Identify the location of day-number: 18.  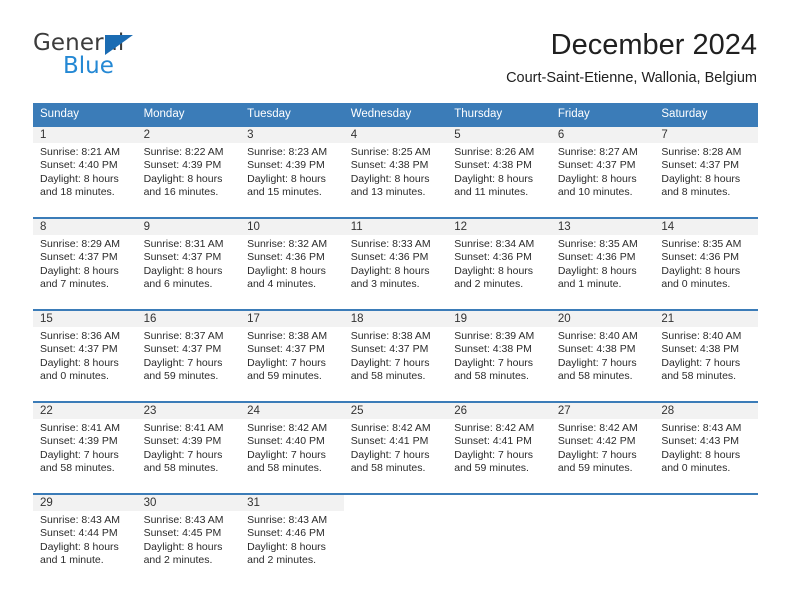
(395, 319).